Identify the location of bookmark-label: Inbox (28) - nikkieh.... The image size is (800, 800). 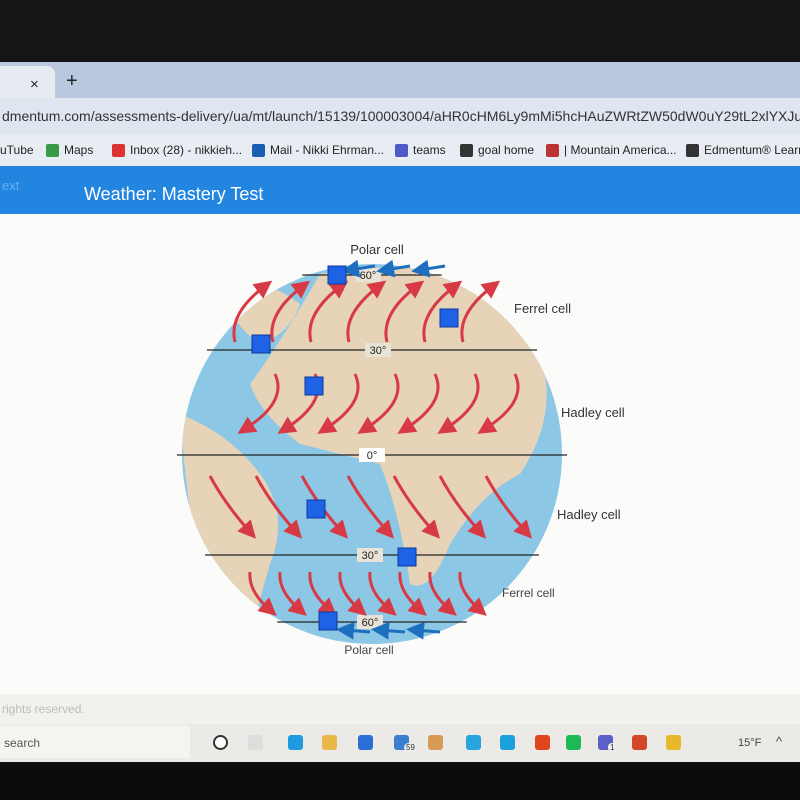
(186, 150).